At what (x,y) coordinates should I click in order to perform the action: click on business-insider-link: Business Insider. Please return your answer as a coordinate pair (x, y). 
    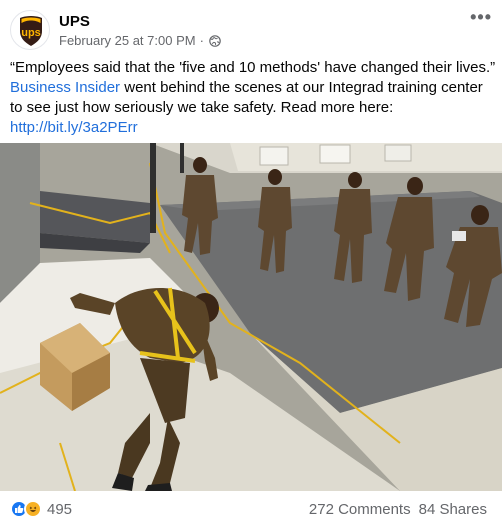
    Looking at the image, I should click on (65, 87).